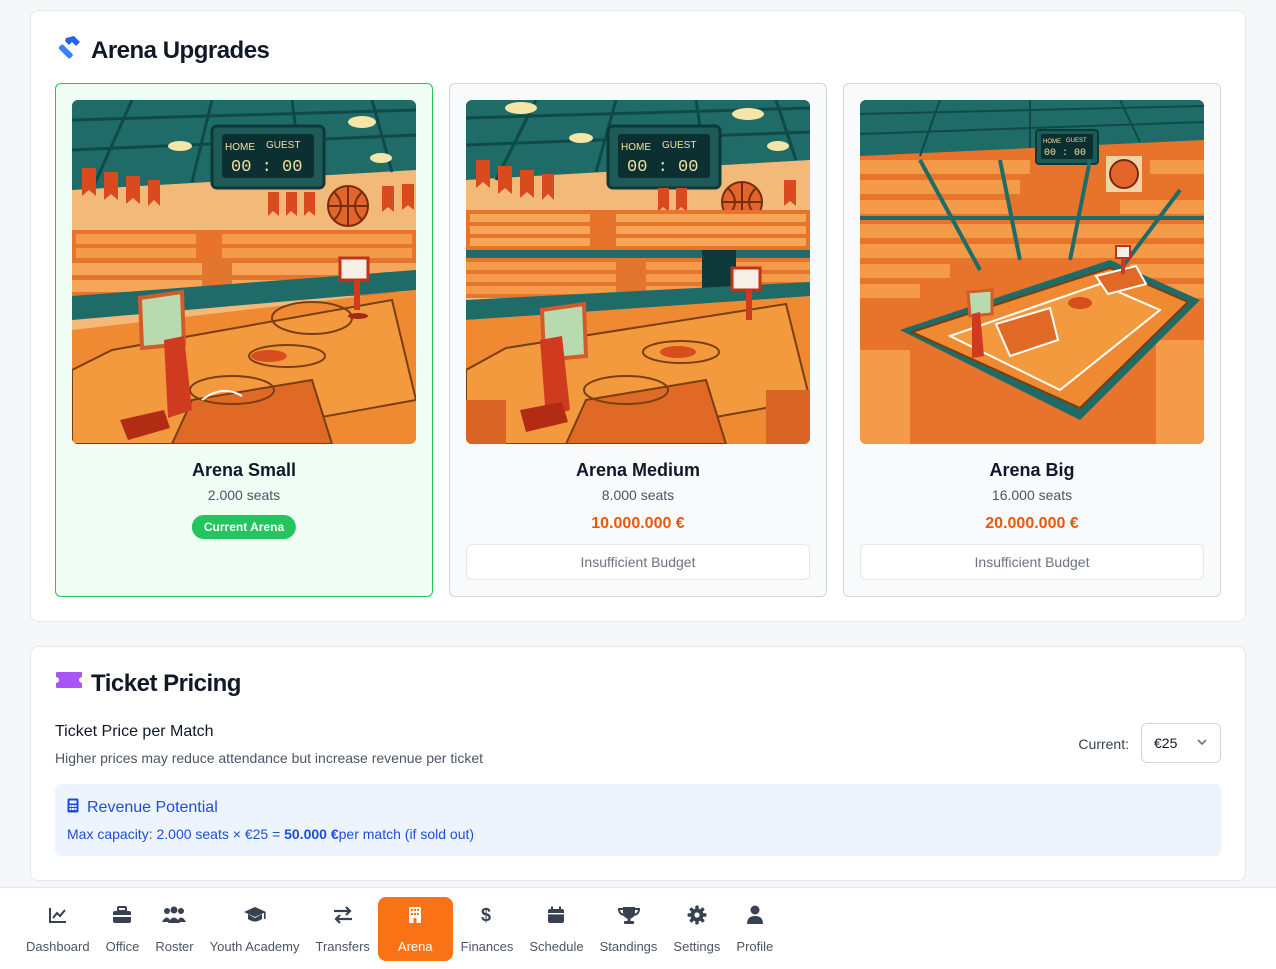  Describe the element at coordinates (697, 915) in the screenshot. I see `gear-icon` at that location.